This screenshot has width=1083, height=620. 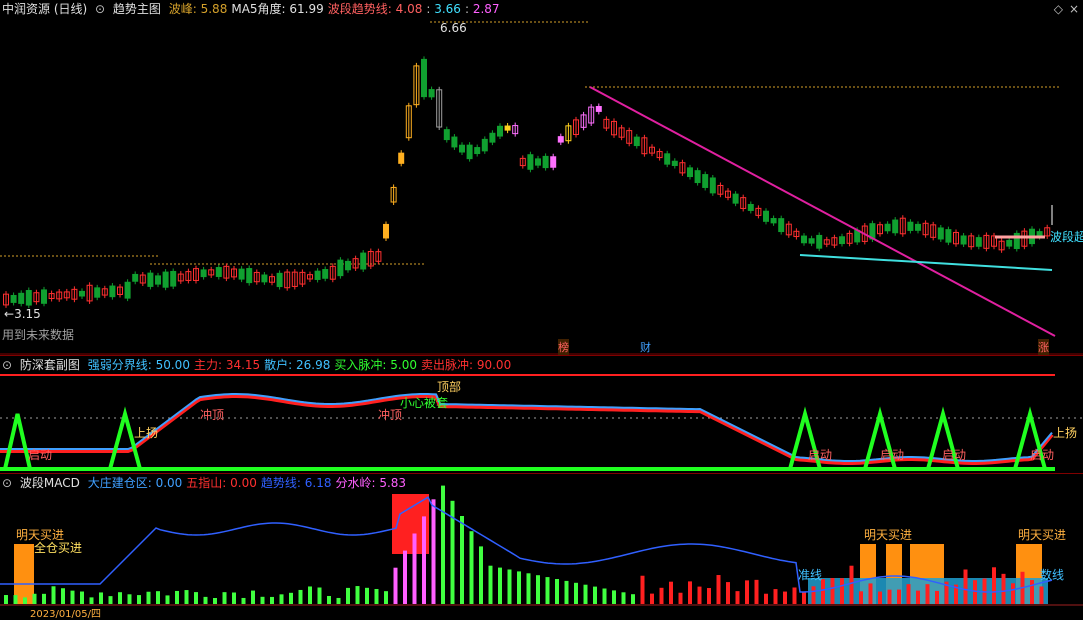 I want to click on indicator-value: 26.98, so click(x=311, y=365).